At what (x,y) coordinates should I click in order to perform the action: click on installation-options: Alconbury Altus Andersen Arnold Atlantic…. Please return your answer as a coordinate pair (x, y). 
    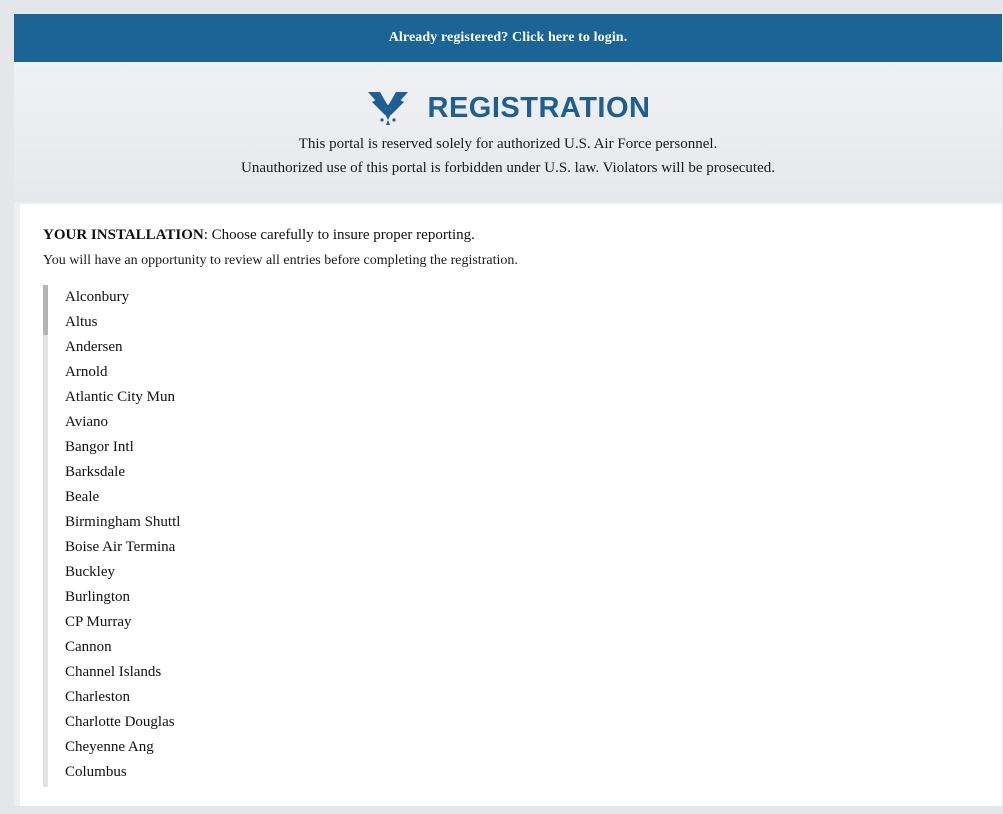
    Looking at the image, I should click on (122, 535).